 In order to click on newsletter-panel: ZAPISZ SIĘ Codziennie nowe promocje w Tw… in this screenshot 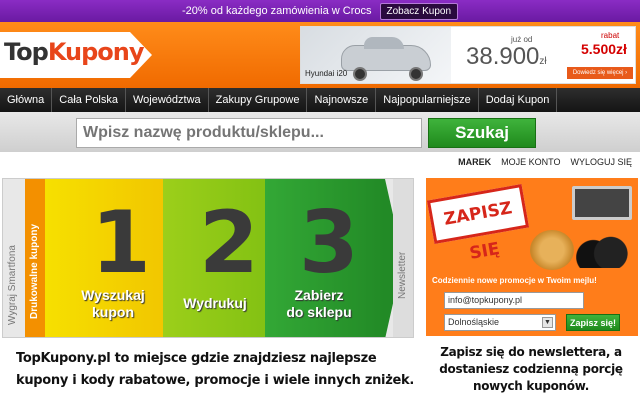, I will do `click(532, 257)`.